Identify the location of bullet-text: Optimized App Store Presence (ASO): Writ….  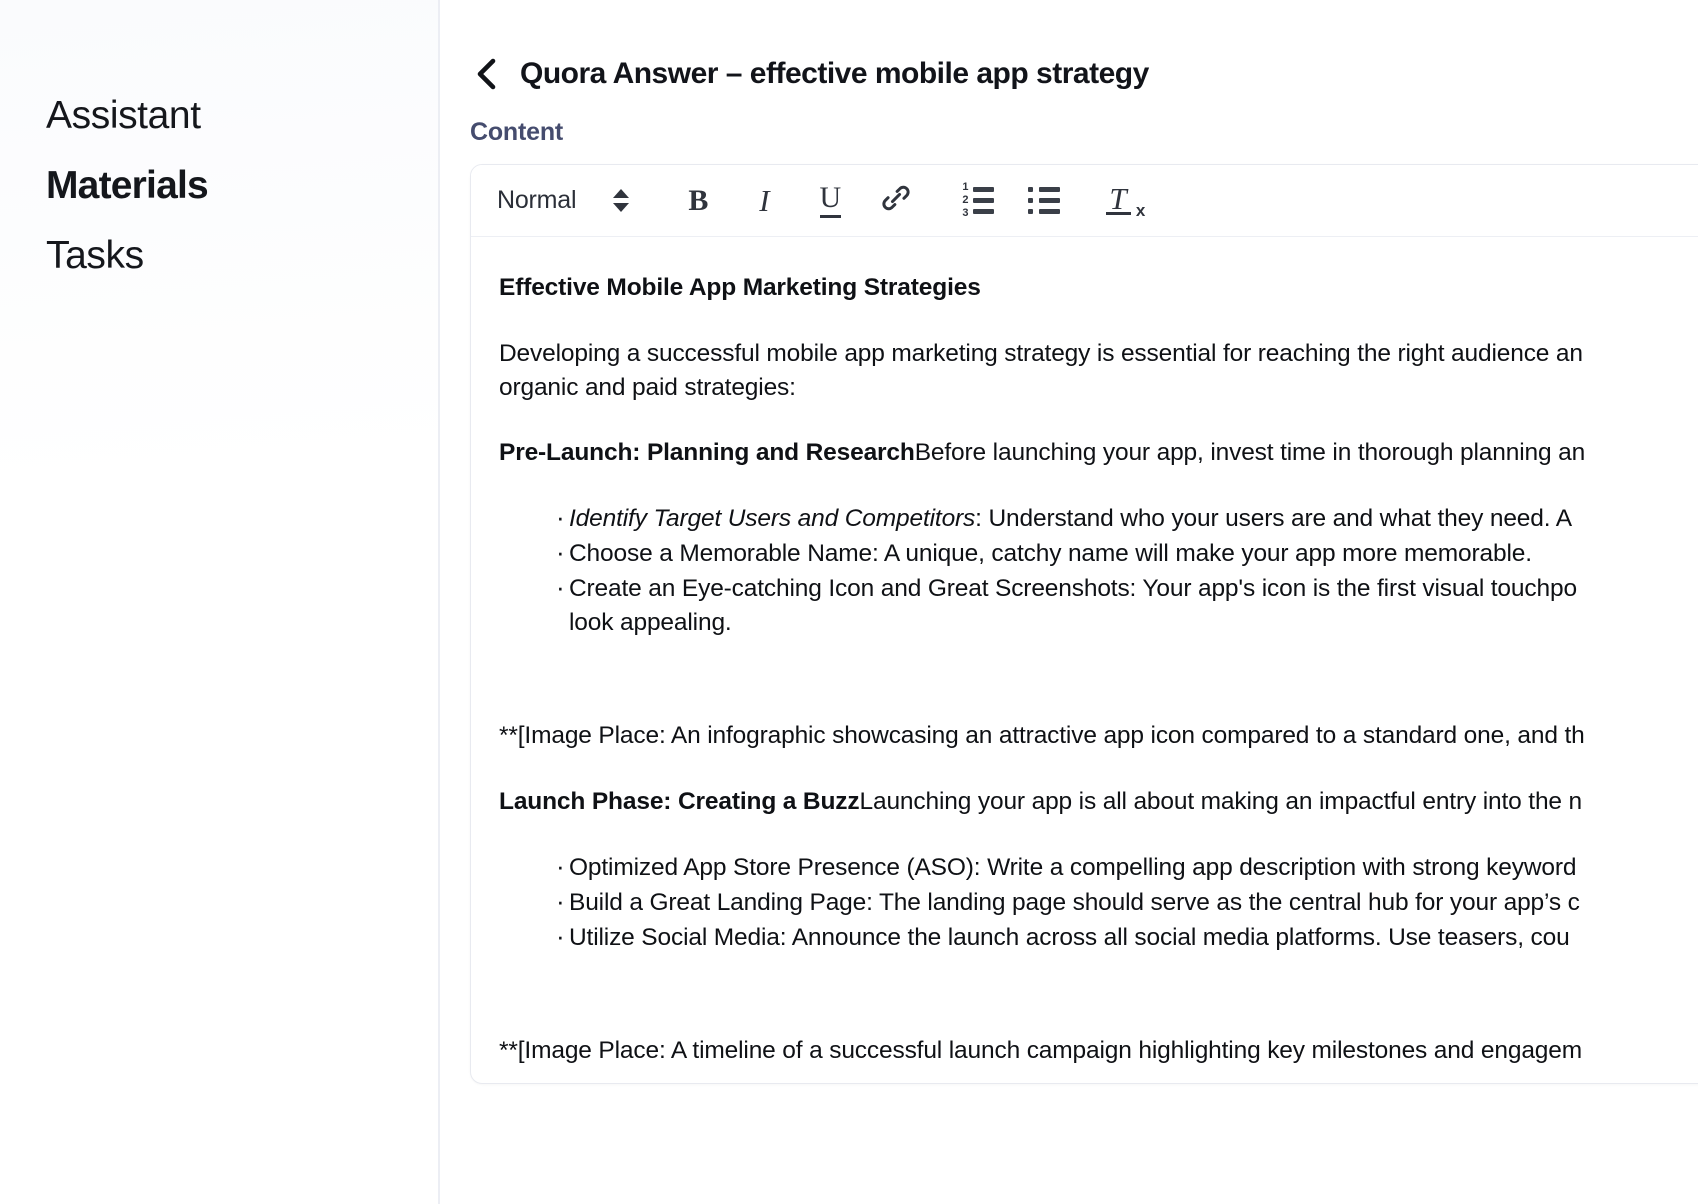
(1073, 867).